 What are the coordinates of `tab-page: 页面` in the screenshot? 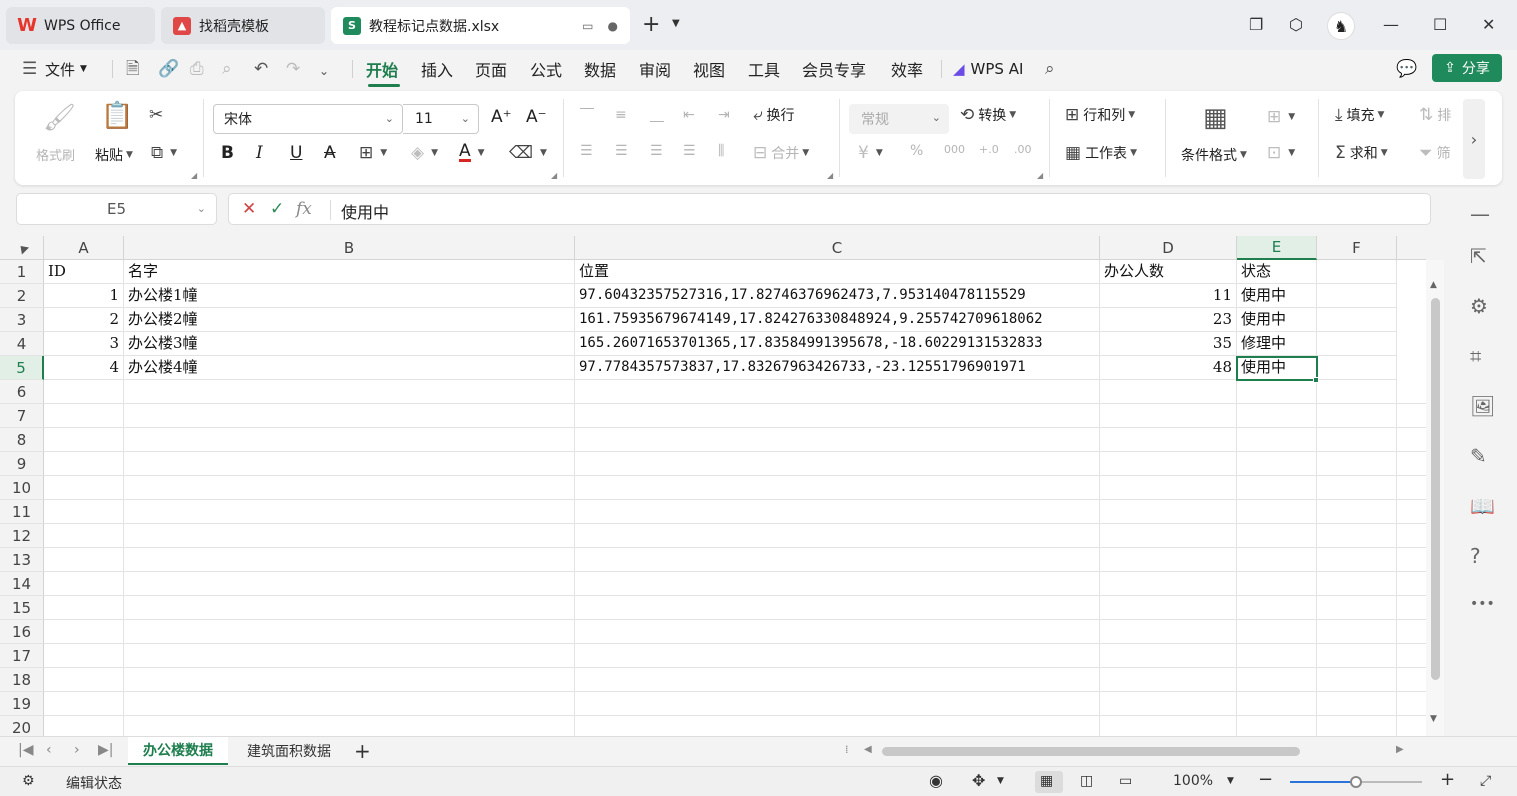 It's located at (491, 69).